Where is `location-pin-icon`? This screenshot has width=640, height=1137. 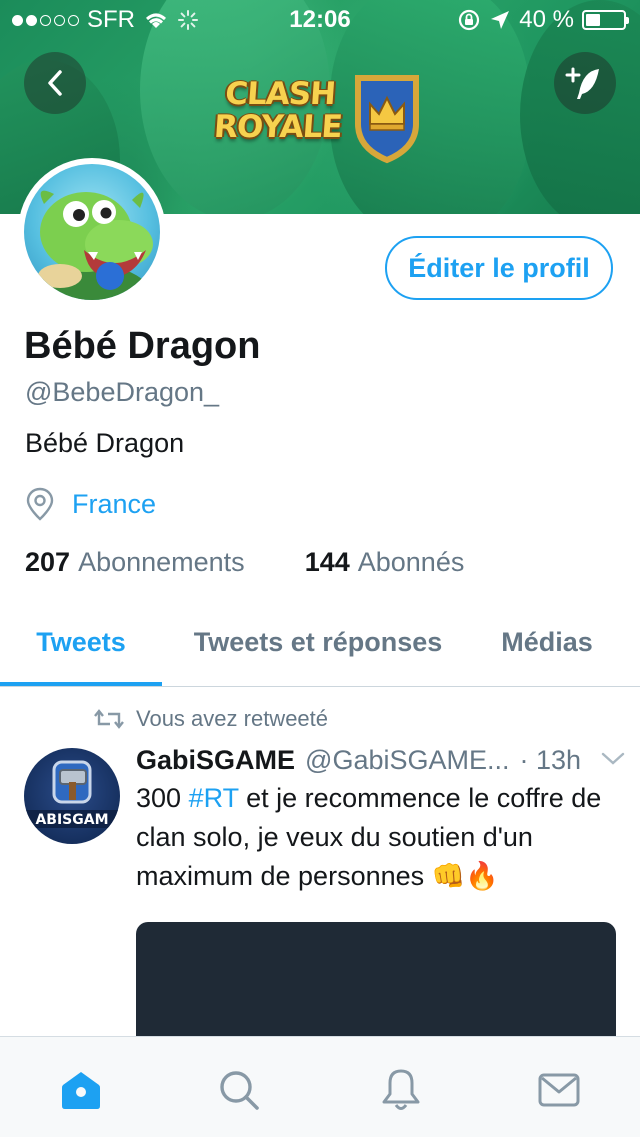 location-pin-icon is located at coordinates (40, 504).